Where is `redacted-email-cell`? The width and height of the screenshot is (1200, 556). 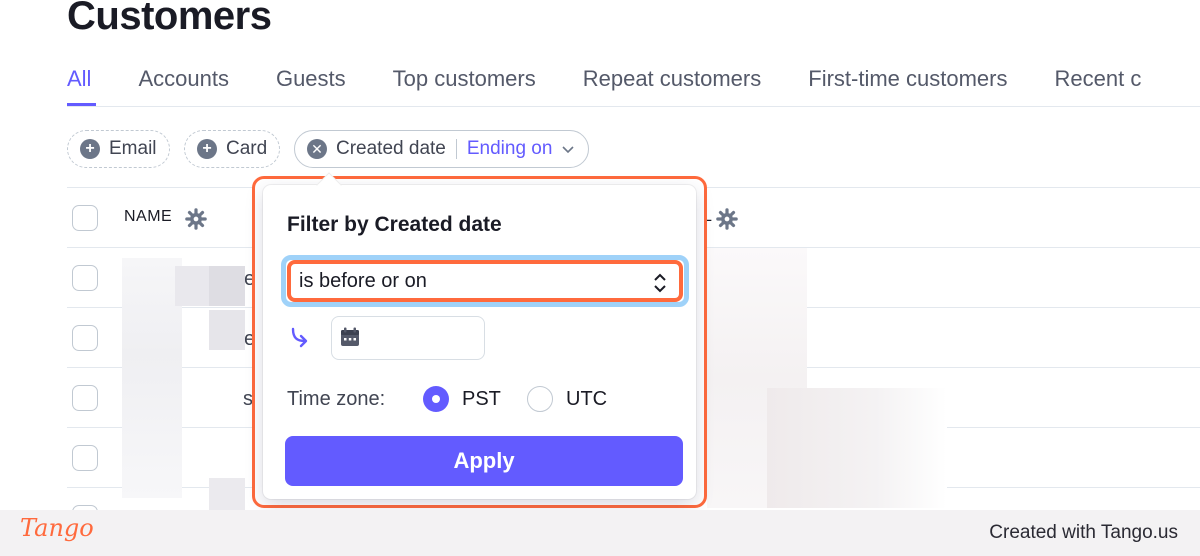 redacted-email-cell is located at coordinates (857, 448).